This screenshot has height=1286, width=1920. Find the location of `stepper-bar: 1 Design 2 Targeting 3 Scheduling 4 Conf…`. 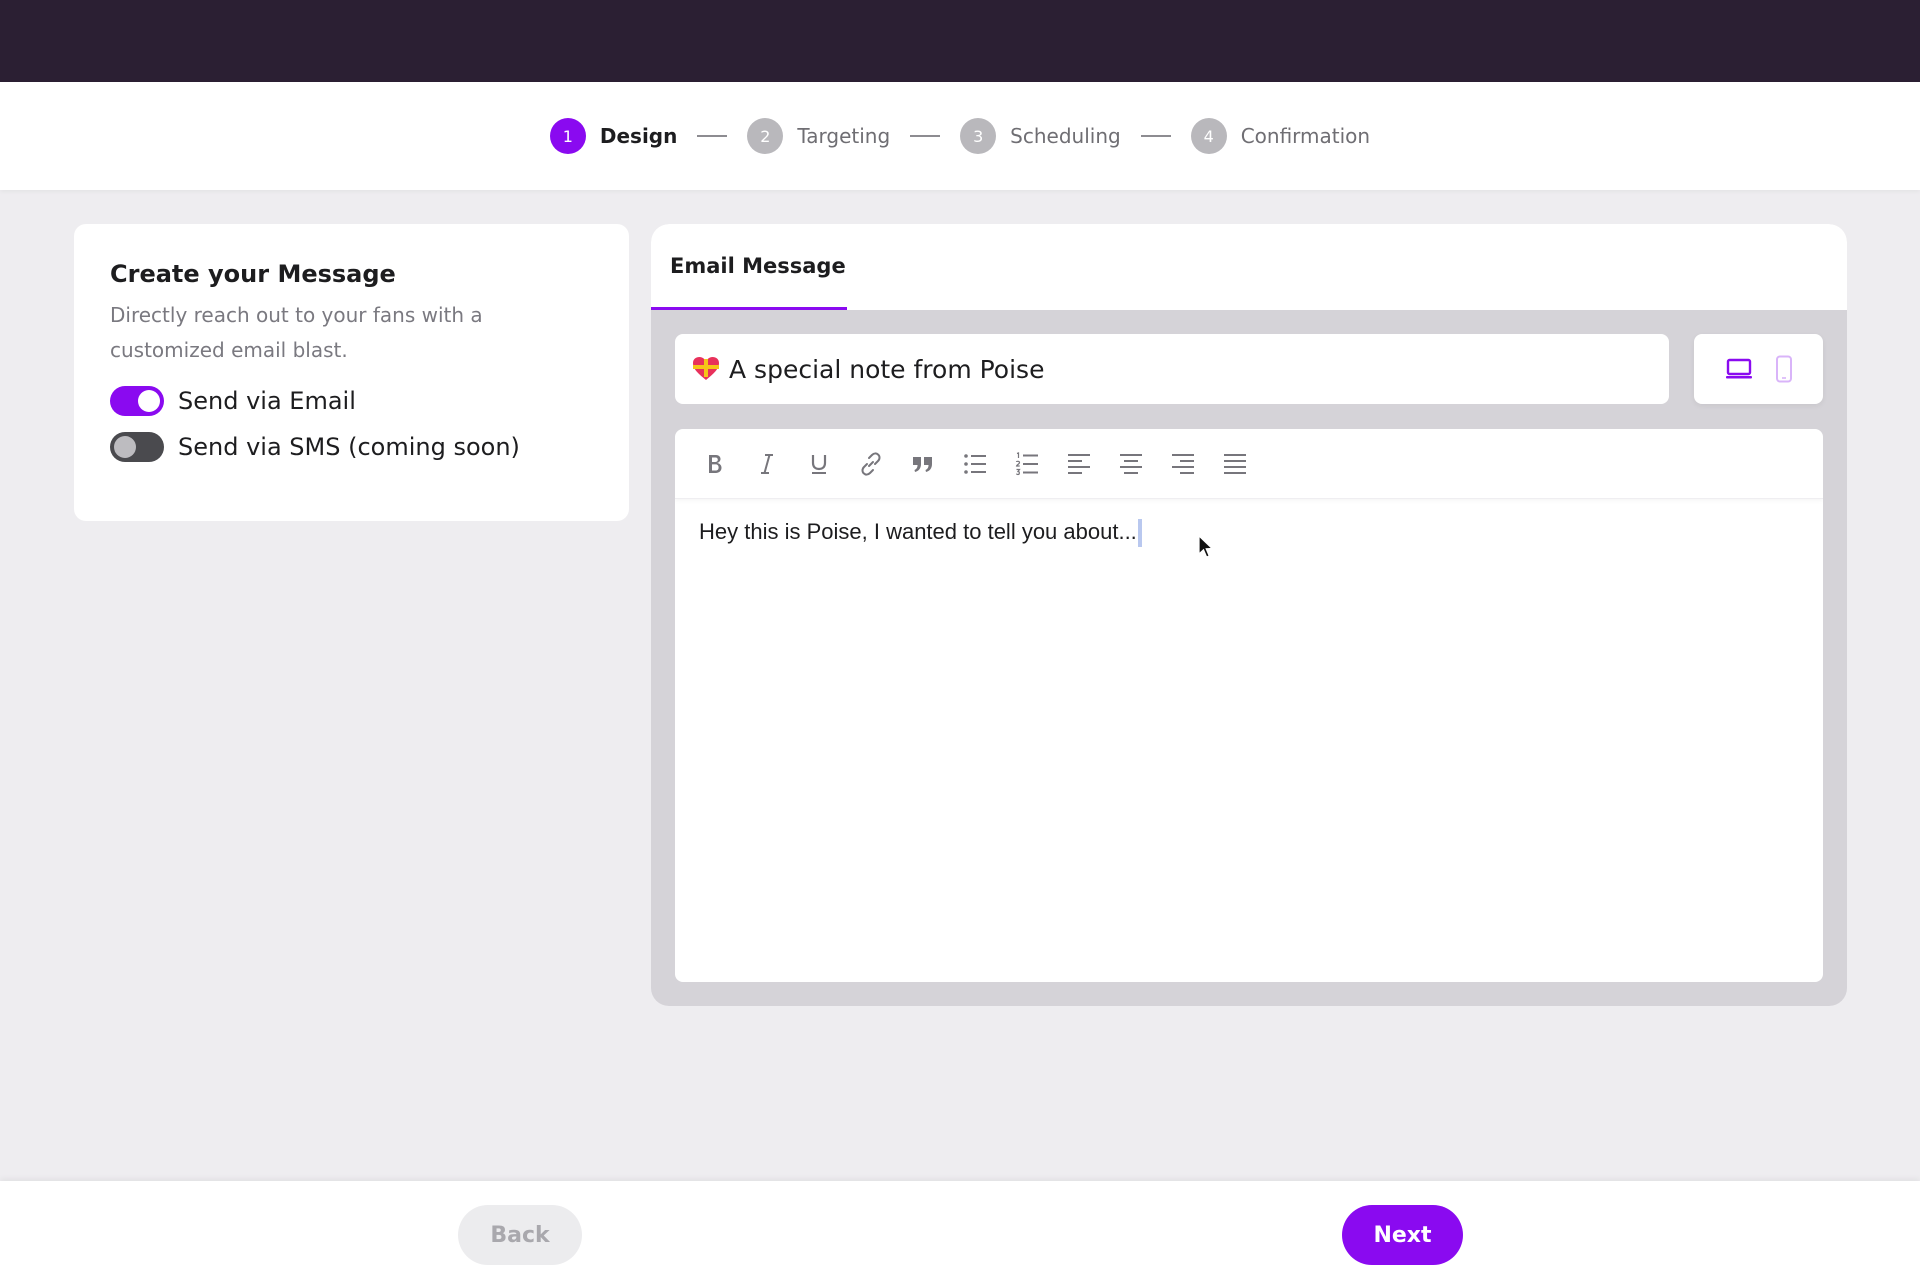

stepper-bar: 1 Design 2 Targeting 3 Scheduling 4 Conf… is located at coordinates (960, 136).